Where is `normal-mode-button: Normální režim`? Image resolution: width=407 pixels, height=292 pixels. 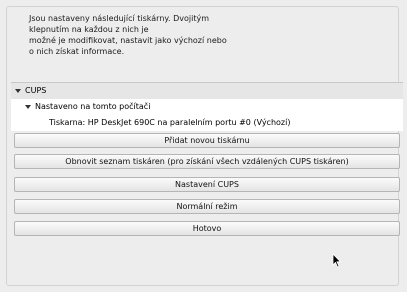
normal-mode-button: Normální režim is located at coordinates (207, 206).